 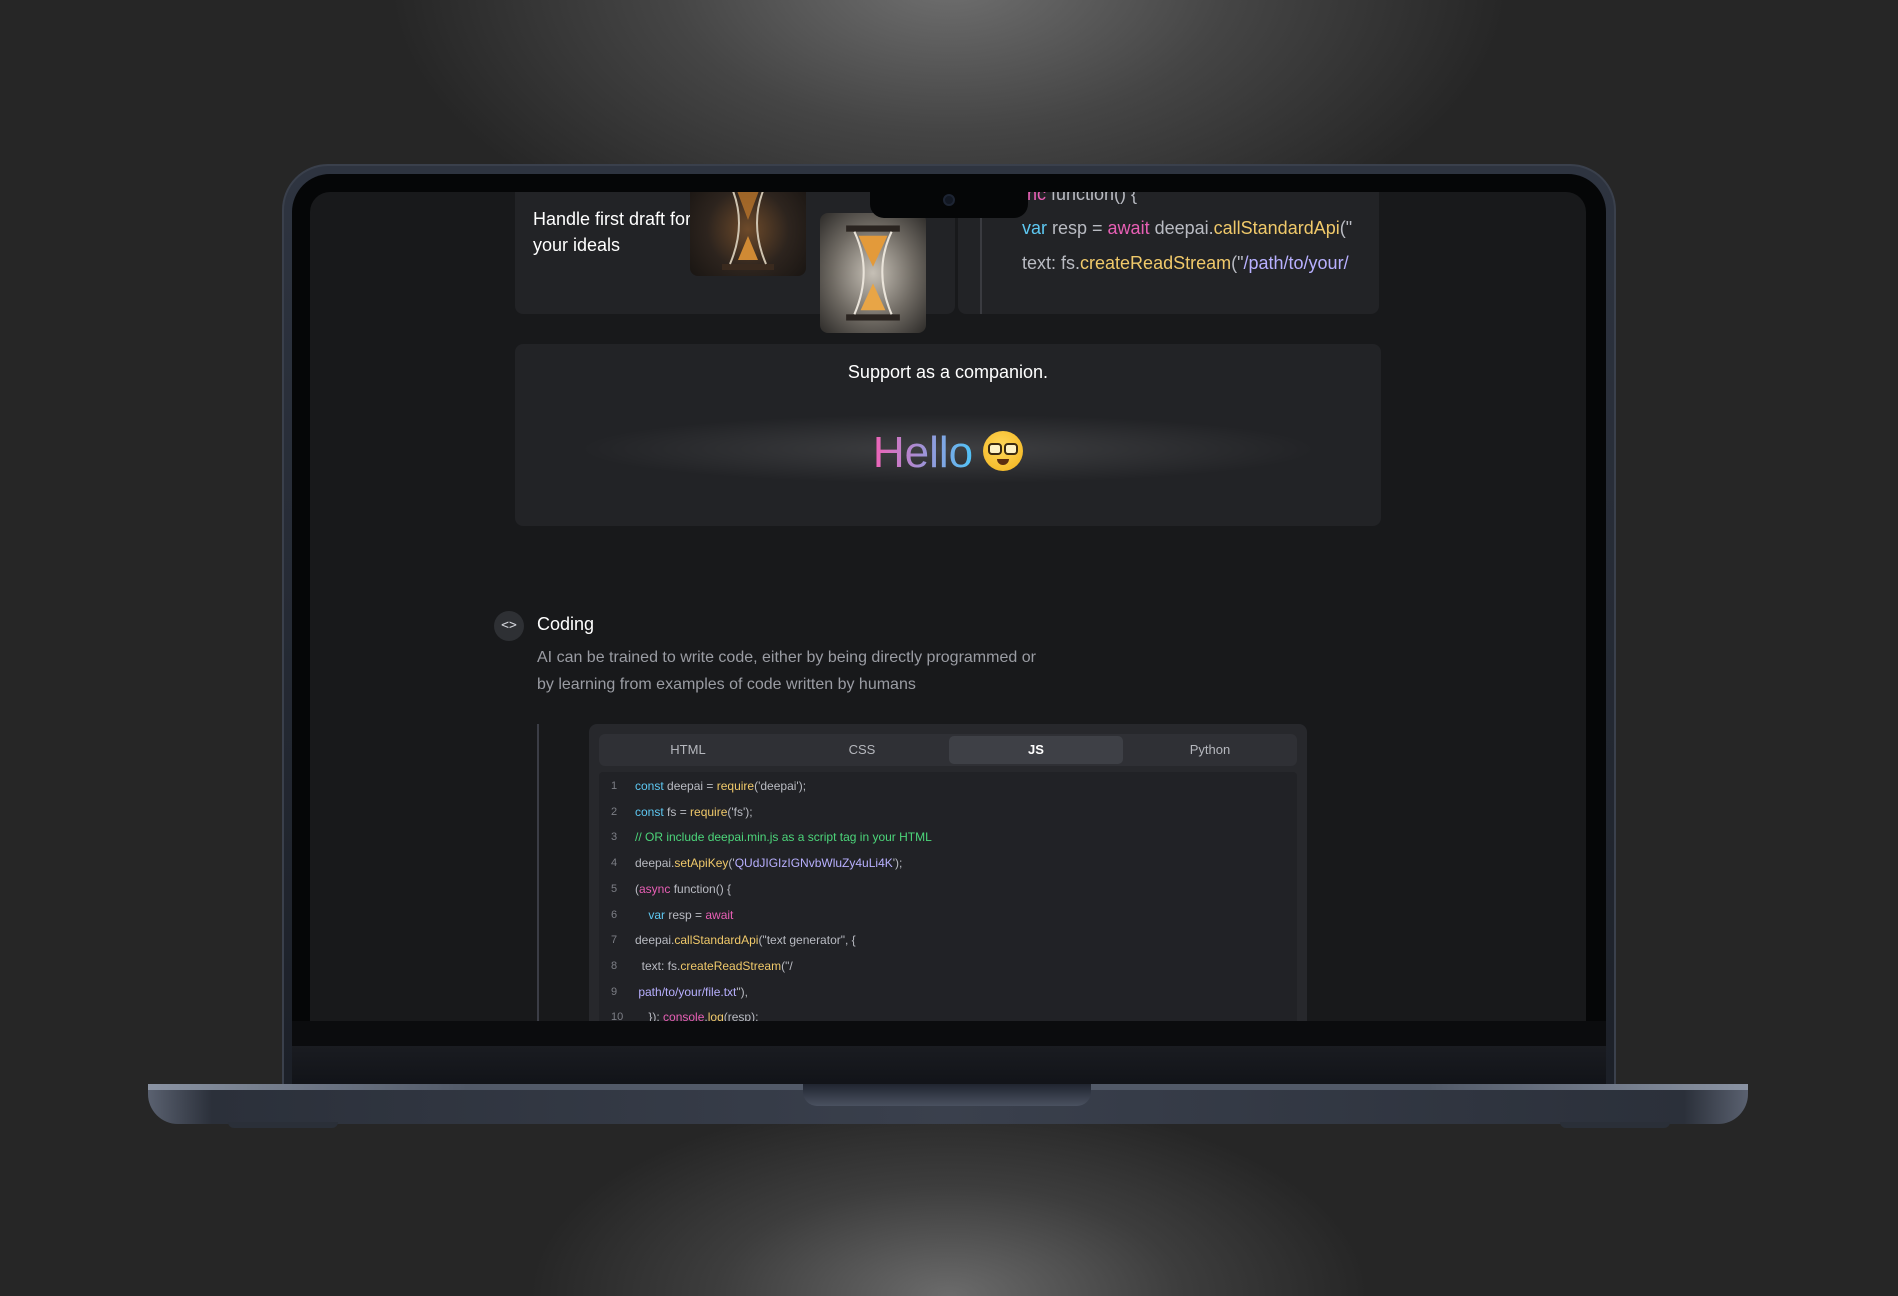 I want to click on camera-notch, so click(x=949, y=202).